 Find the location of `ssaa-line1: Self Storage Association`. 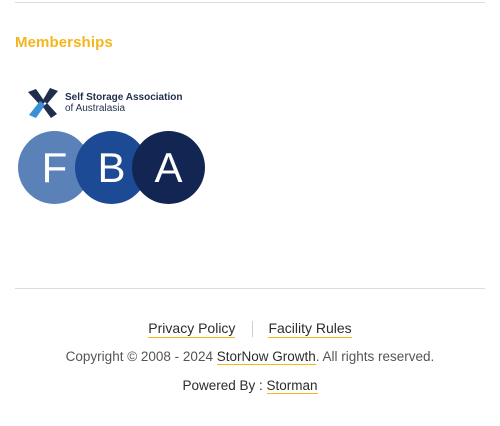

ssaa-line1: Self Storage Association is located at coordinates (124, 97).